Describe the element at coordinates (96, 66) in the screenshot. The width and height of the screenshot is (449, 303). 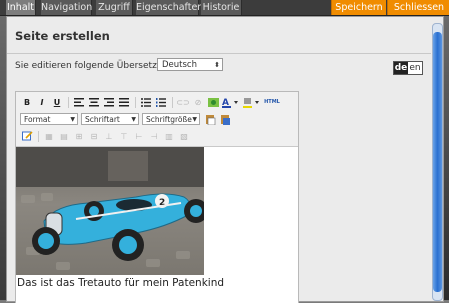
I see `translation-label: Sie editieren folgende Übersetzung:` at that location.